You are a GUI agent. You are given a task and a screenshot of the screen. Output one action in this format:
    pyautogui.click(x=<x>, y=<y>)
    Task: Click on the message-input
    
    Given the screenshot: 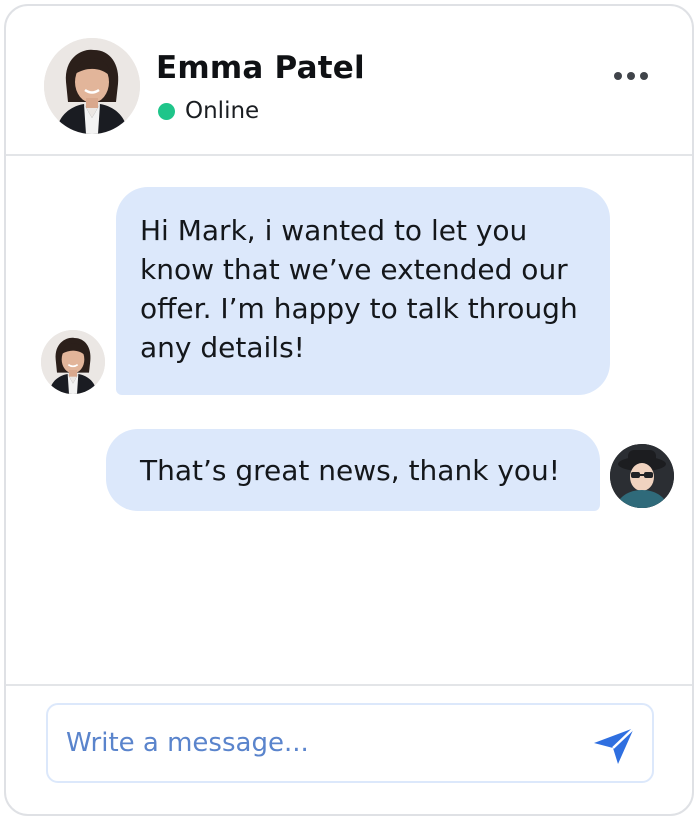 What is the action you would take?
    pyautogui.click(x=350, y=743)
    